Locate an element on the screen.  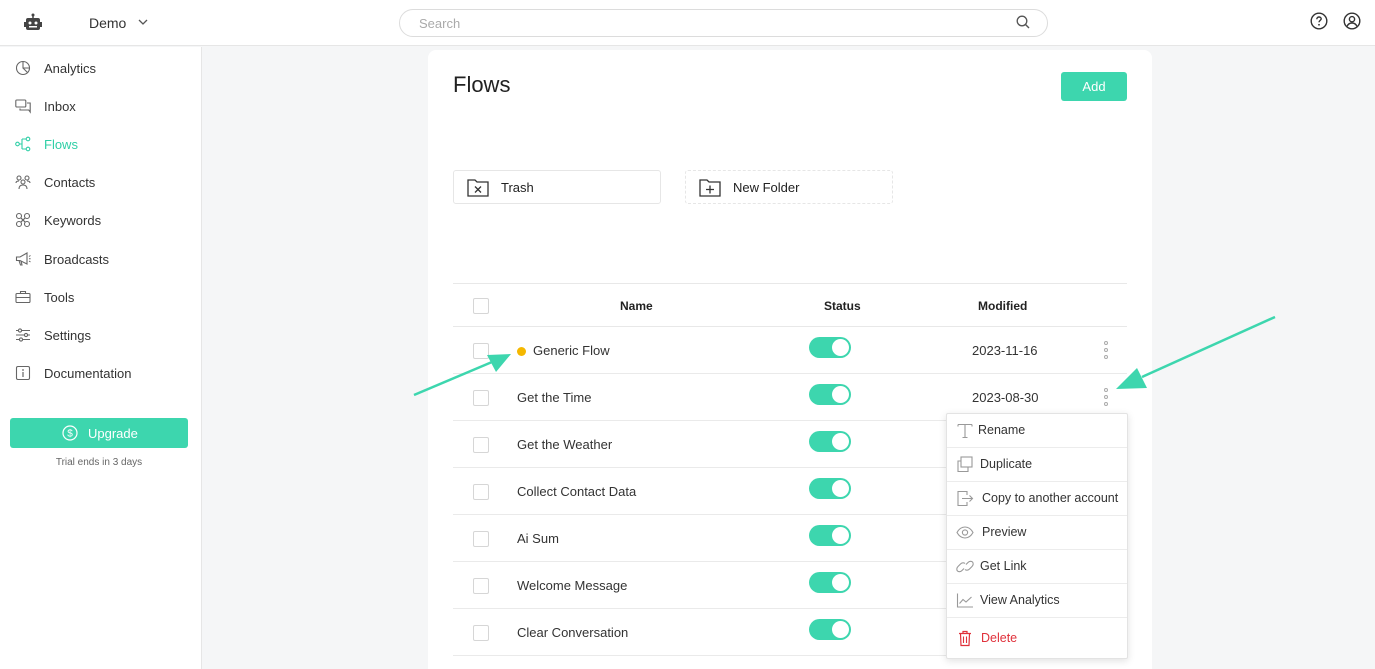
keywords-icon is located at coordinates (23, 220).